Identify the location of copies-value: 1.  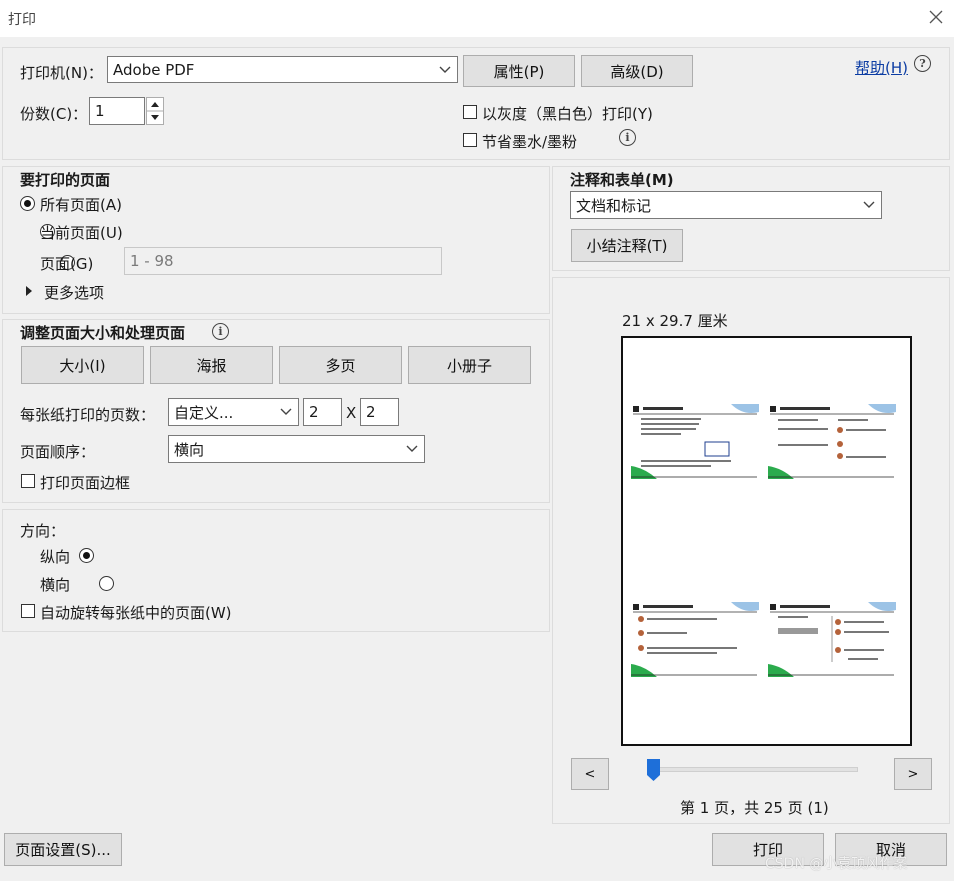
(100, 111).